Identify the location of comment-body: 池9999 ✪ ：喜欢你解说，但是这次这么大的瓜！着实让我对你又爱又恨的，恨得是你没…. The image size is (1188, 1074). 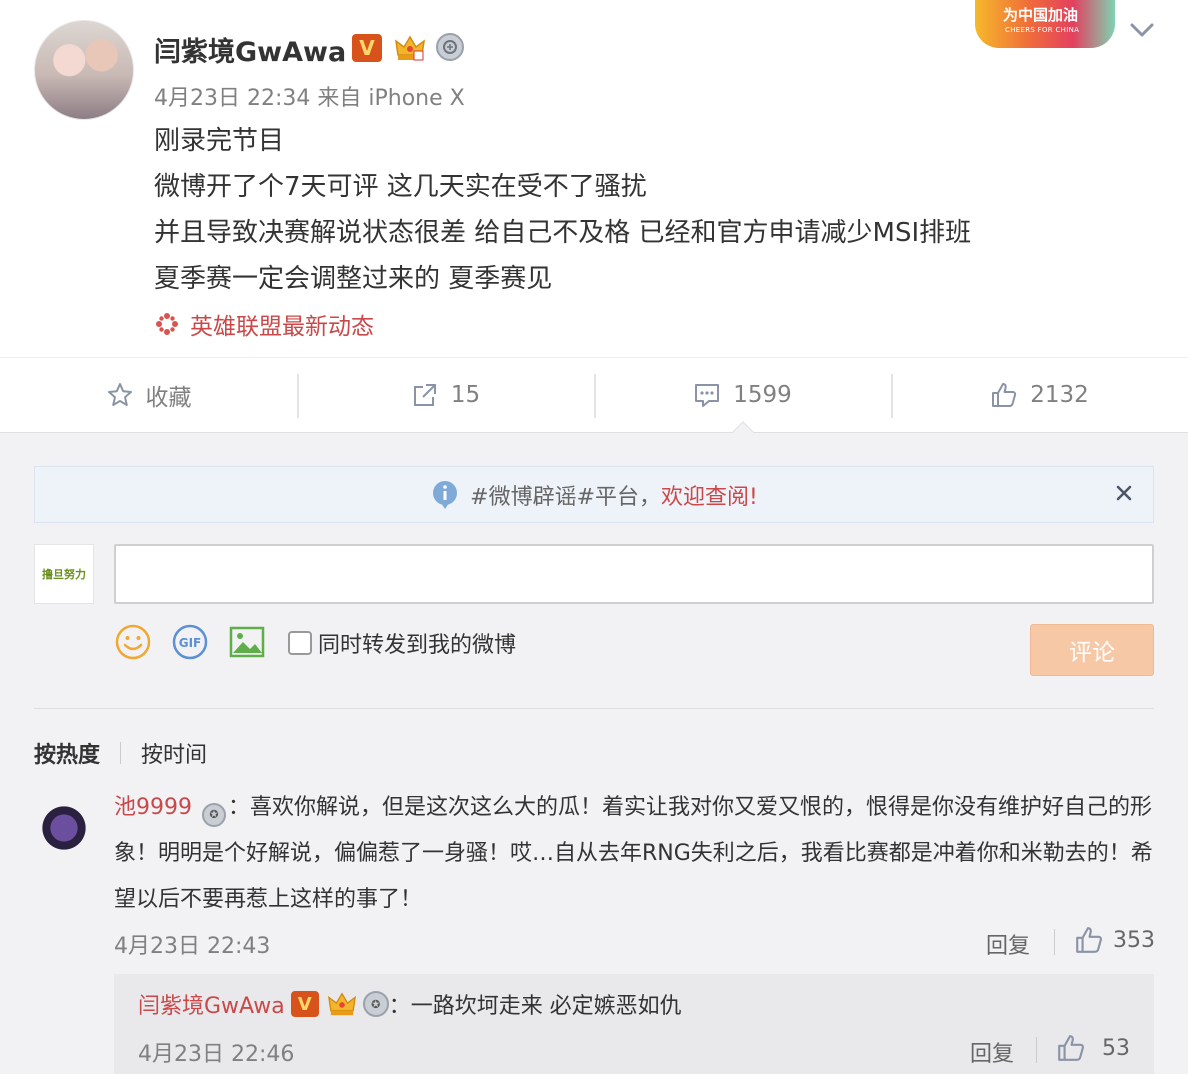
(636, 854).